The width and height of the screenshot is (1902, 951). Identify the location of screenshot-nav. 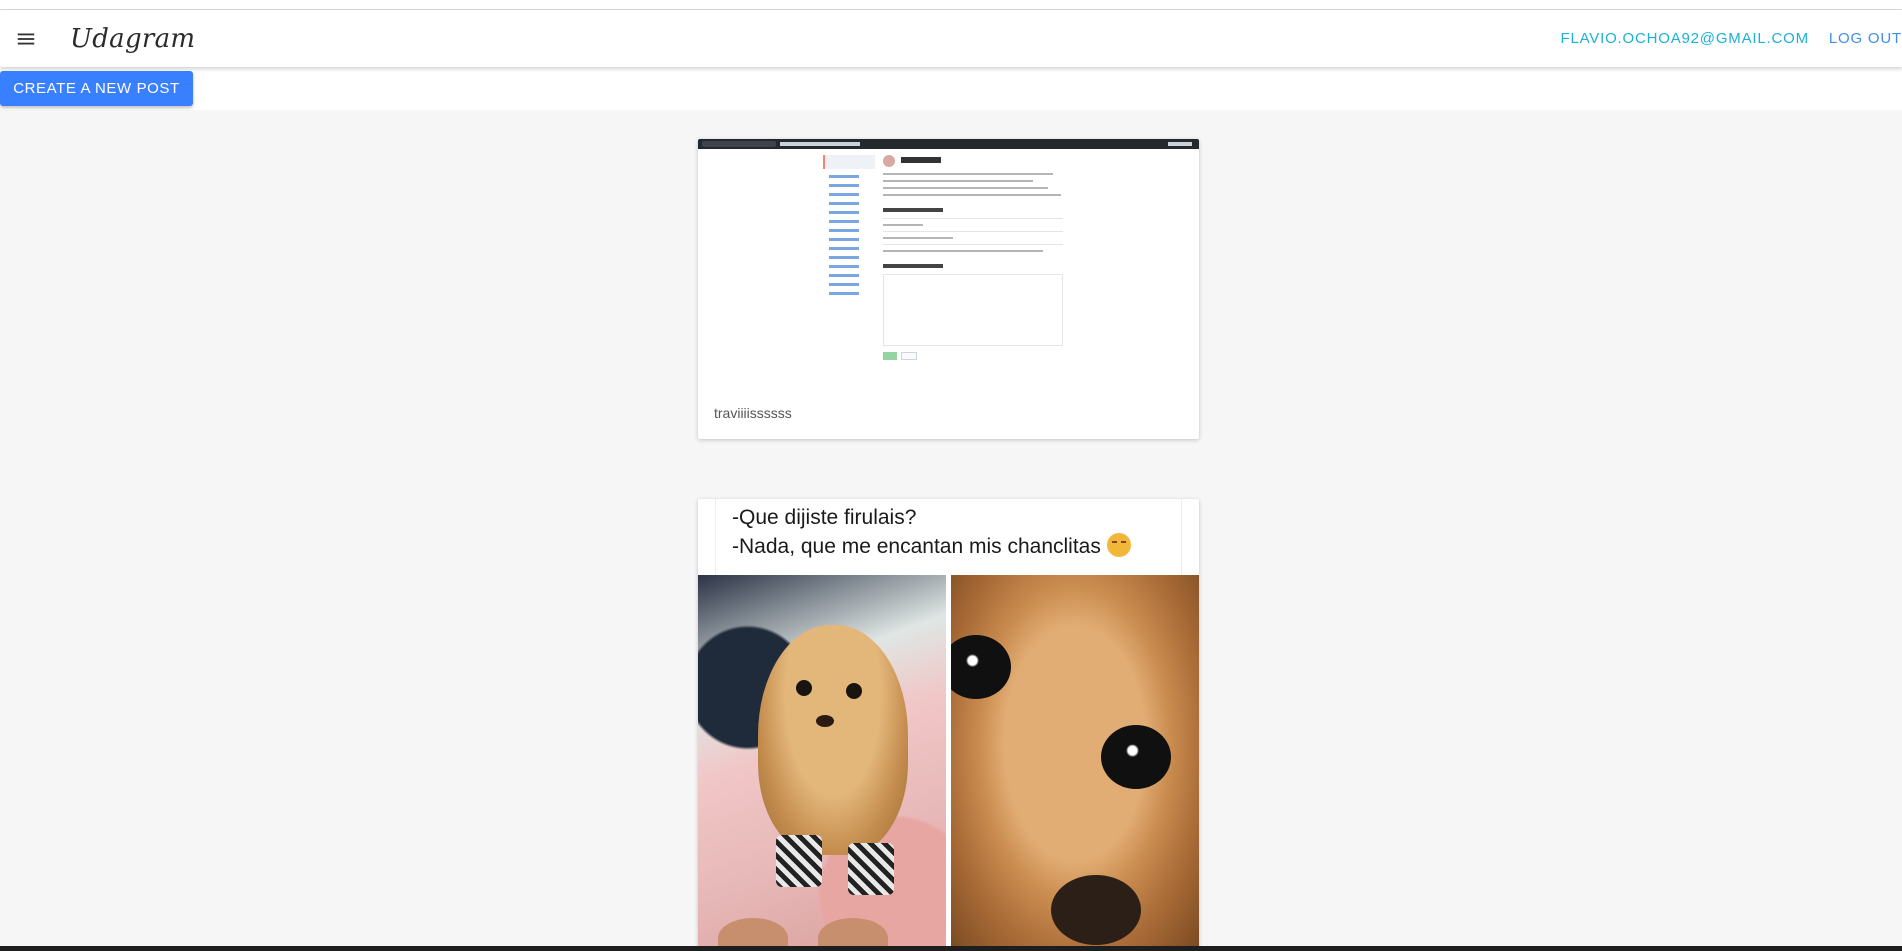
(820, 144).